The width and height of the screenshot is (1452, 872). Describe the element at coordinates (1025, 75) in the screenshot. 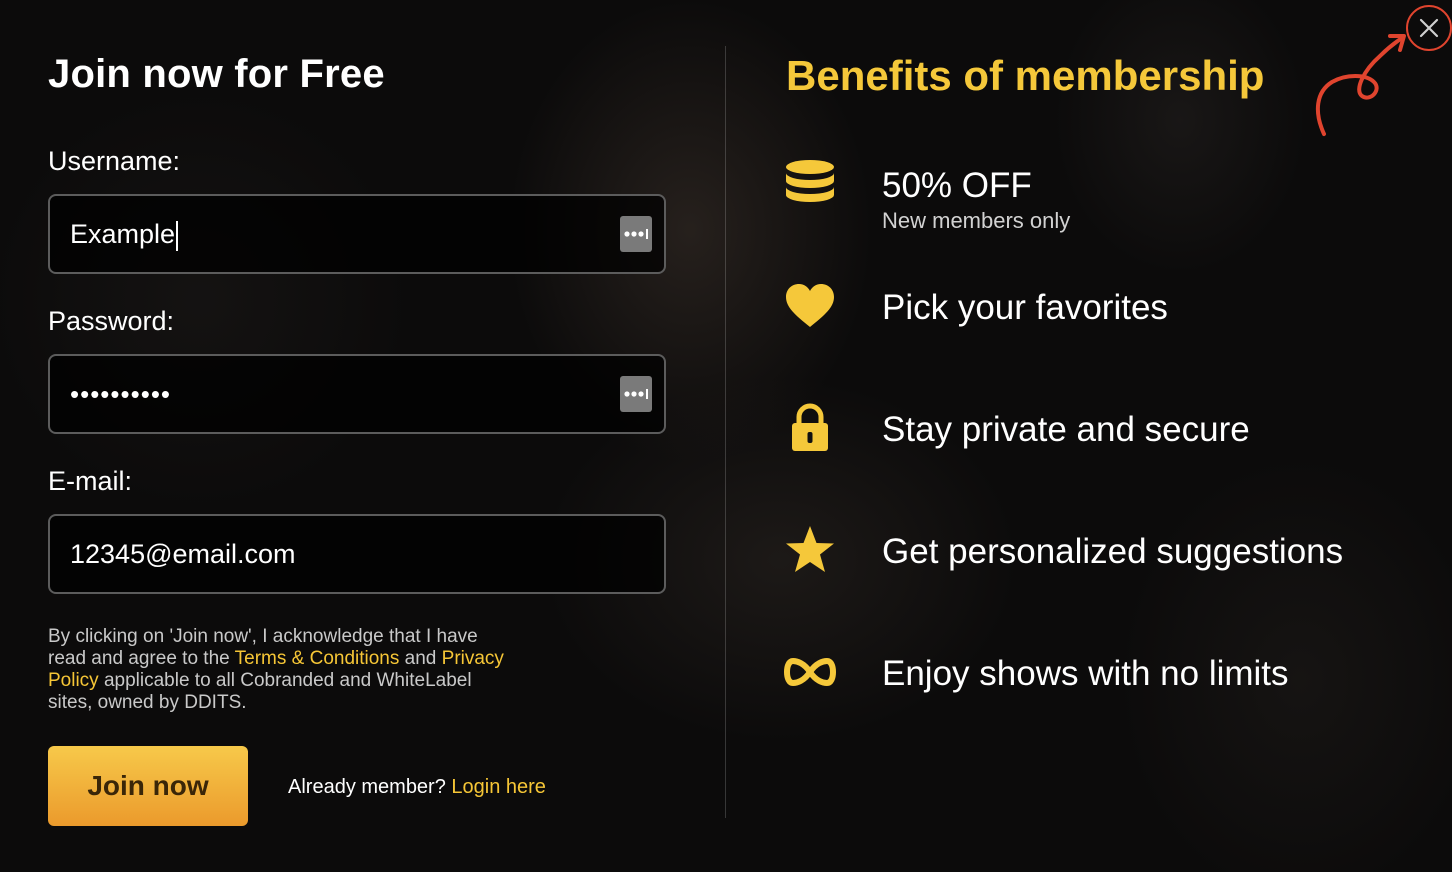

I see `benefits-title: Benefits of membership` at that location.